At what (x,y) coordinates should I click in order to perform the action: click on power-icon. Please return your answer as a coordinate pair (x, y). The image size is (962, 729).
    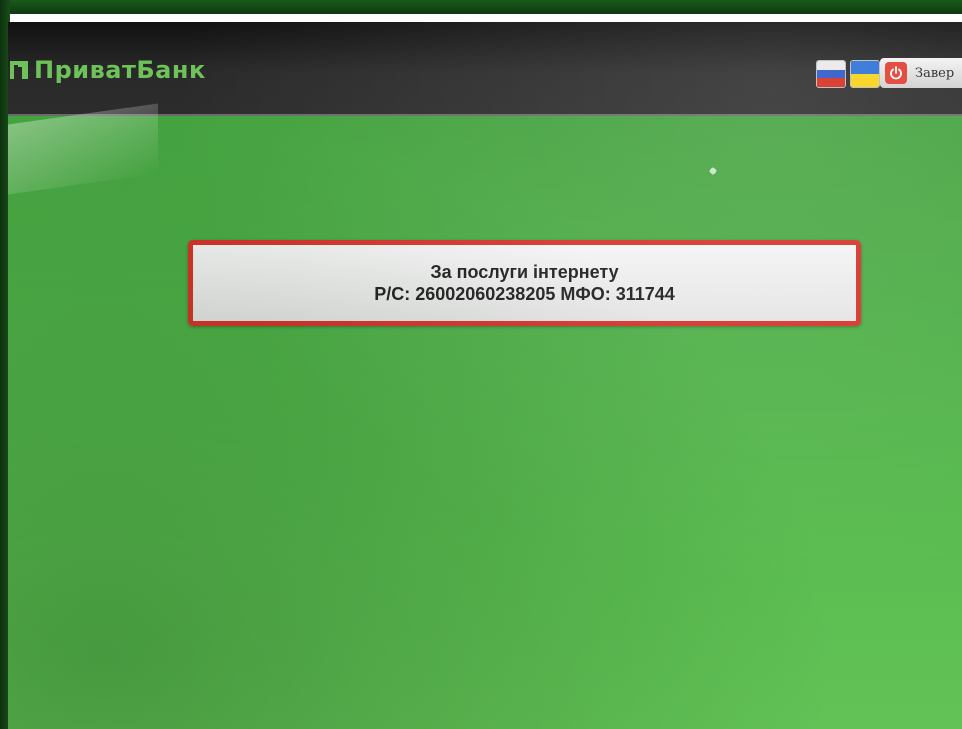
    Looking at the image, I should click on (896, 73).